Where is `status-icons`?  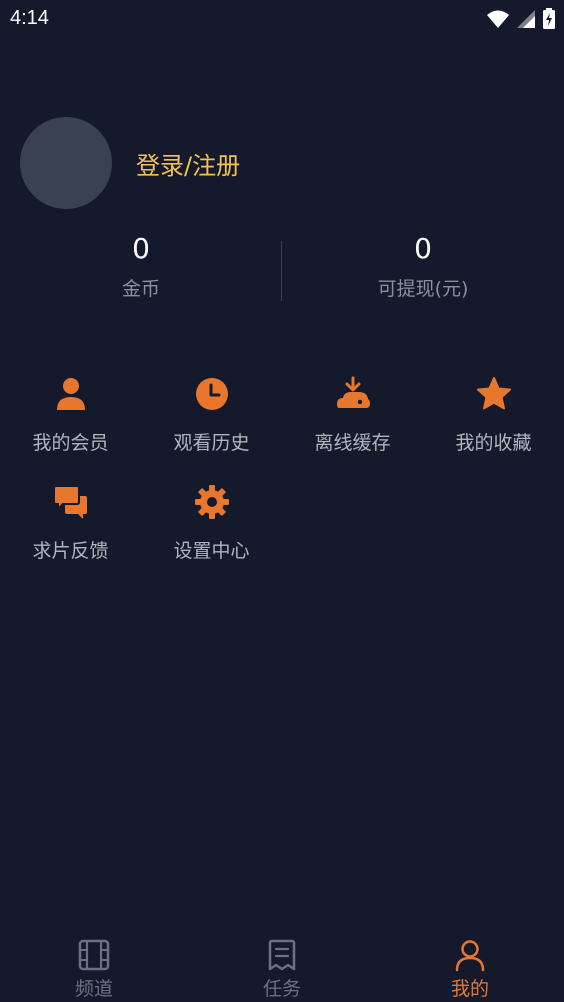 status-icons is located at coordinates (521, 19).